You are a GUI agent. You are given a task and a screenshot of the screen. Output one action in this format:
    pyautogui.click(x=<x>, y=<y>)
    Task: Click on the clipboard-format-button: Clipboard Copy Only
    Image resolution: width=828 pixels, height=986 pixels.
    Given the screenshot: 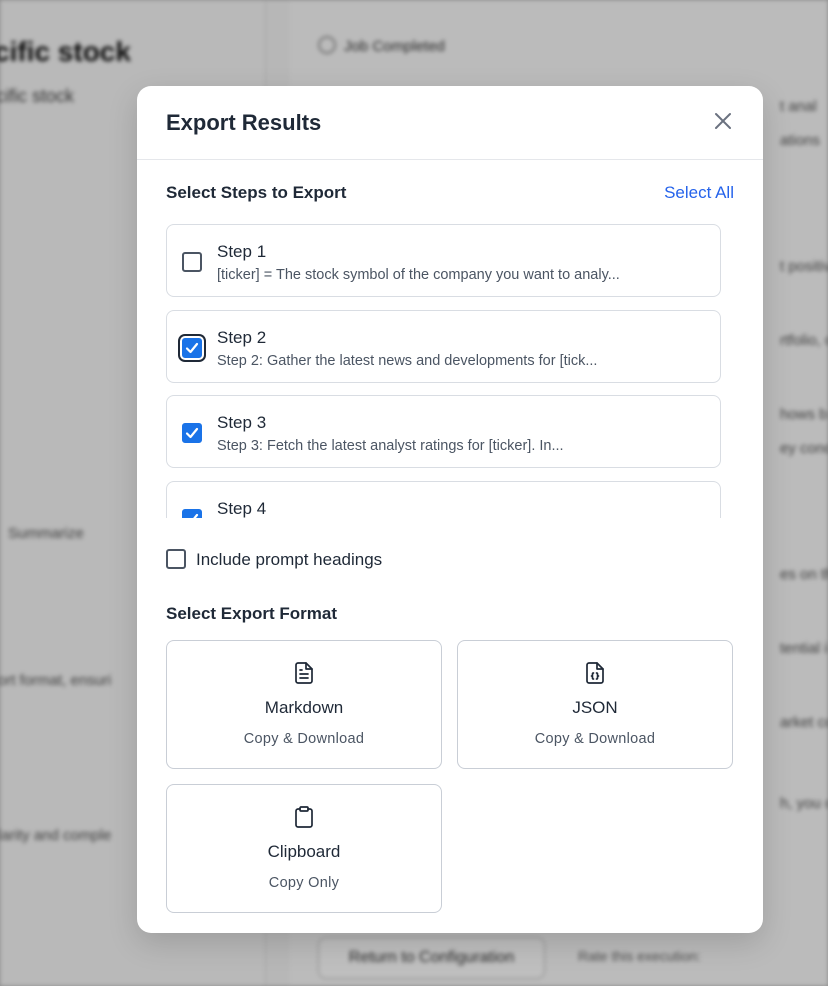 What is the action you would take?
    pyautogui.click(x=304, y=848)
    